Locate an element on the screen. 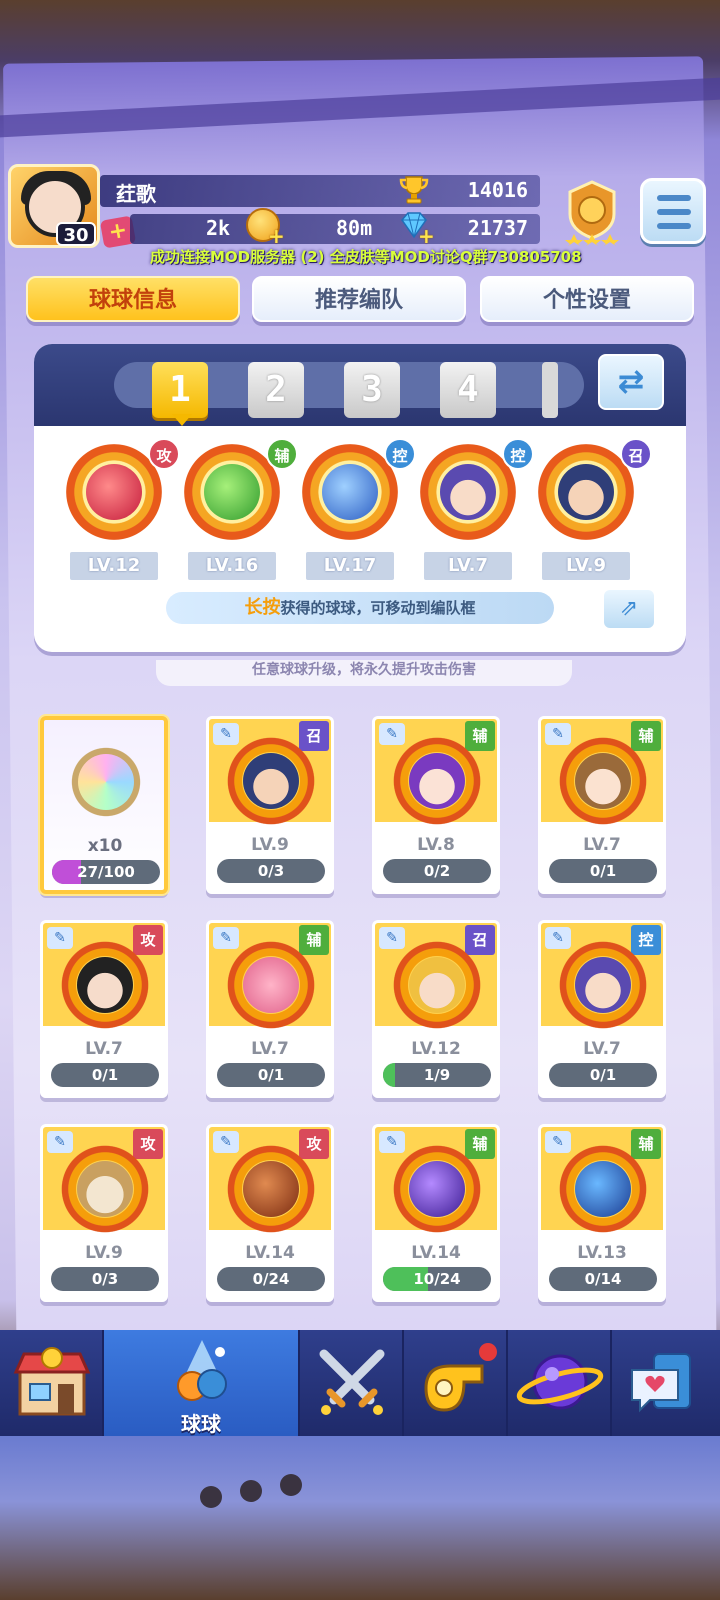  ball-card: ✎ 辅 LV.8 0/2 is located at coordinates (436, 805).